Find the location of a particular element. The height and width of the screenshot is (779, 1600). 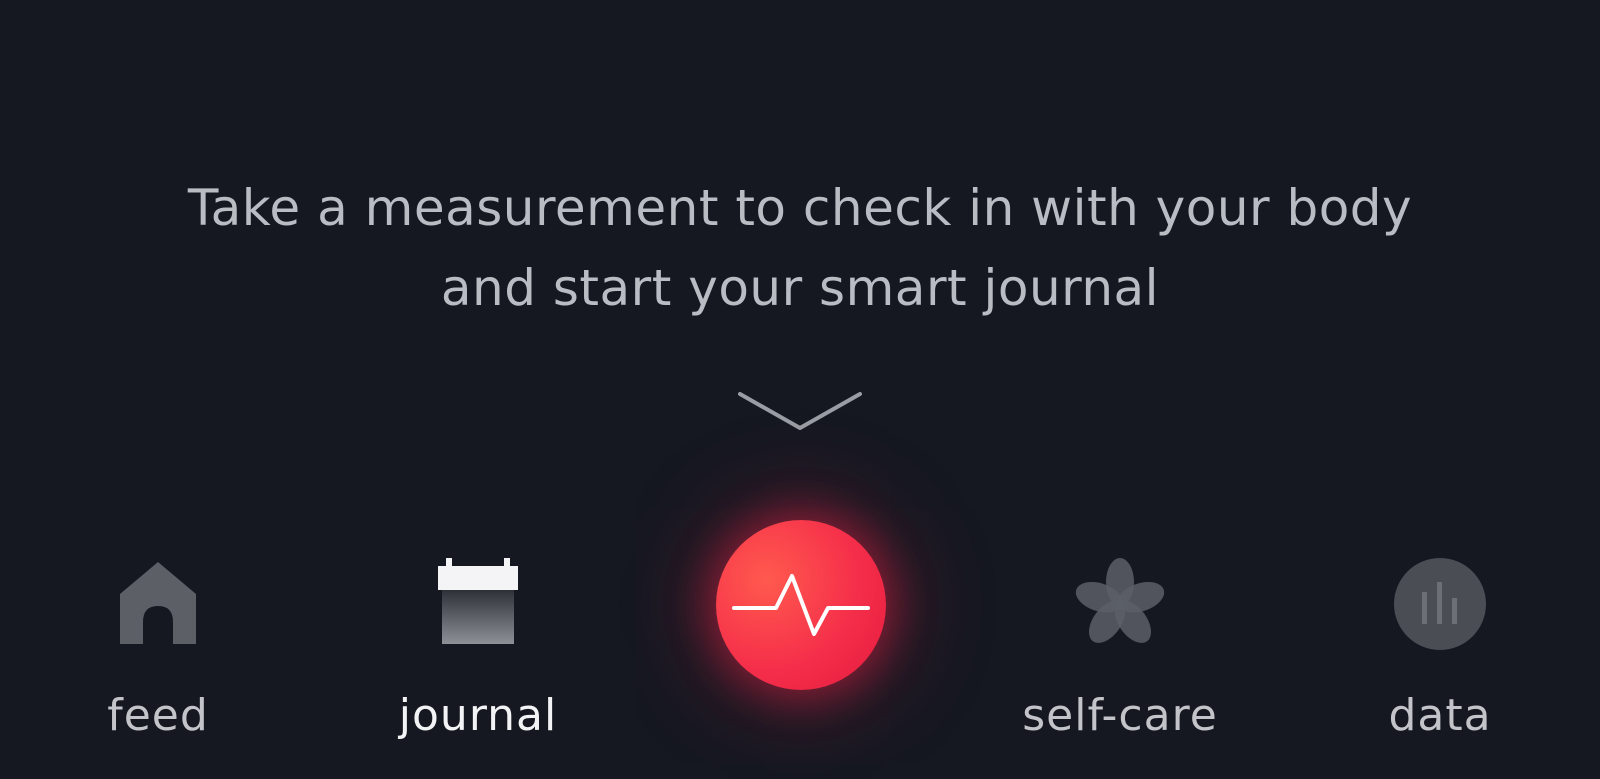

tab-data: data is located at coordinates (1440, 630).